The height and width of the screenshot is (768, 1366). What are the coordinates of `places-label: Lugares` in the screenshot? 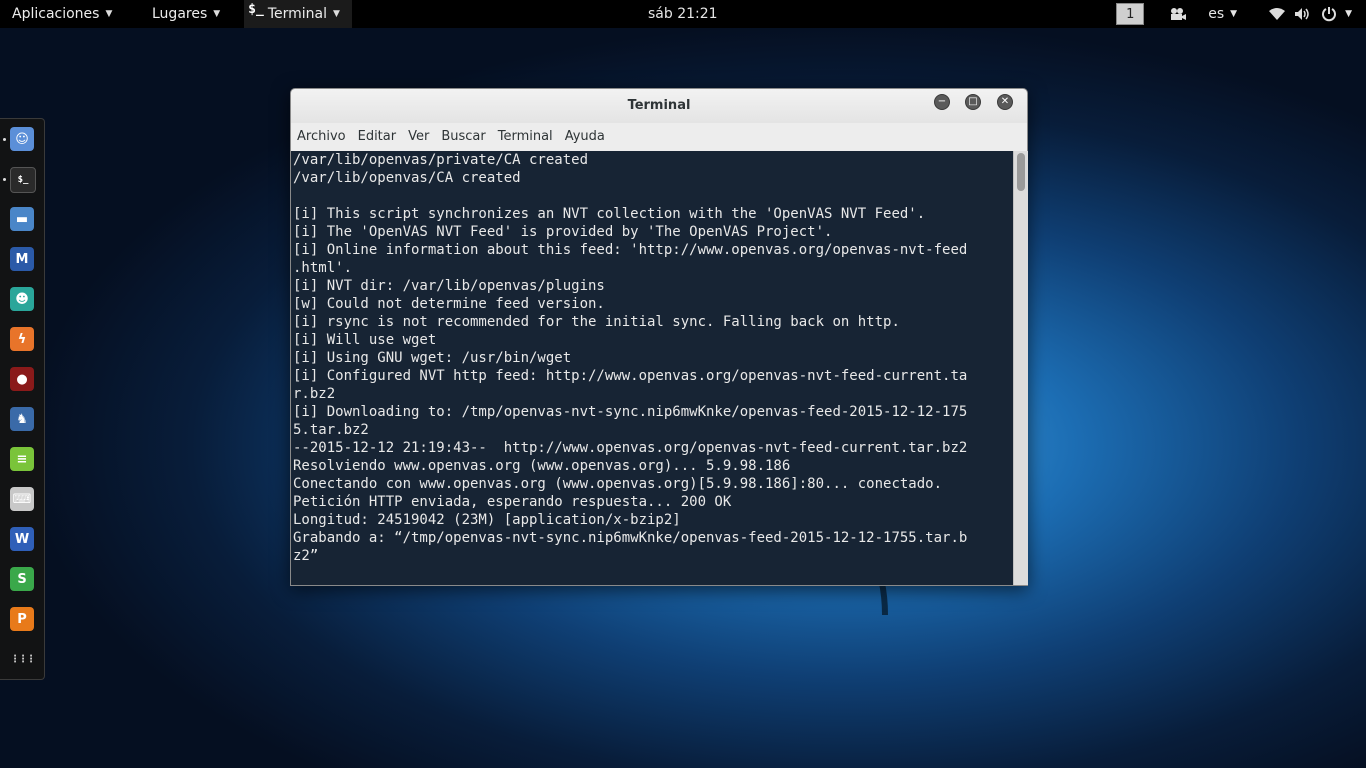 It's located at (180, 14).